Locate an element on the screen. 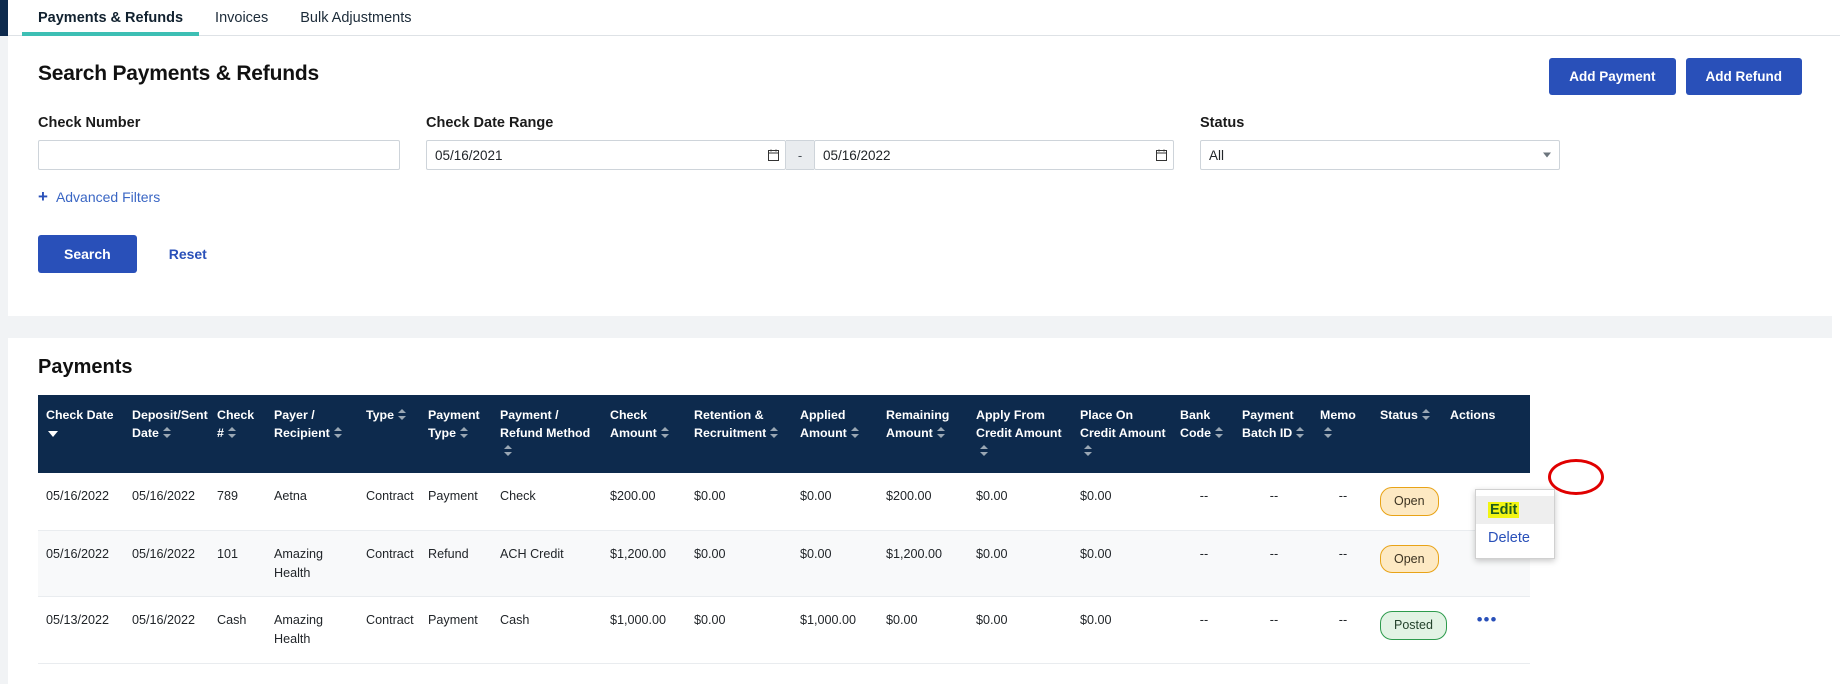 This screenshot has width=1840, height=684. status-select is located at coordinates (1380, 155).